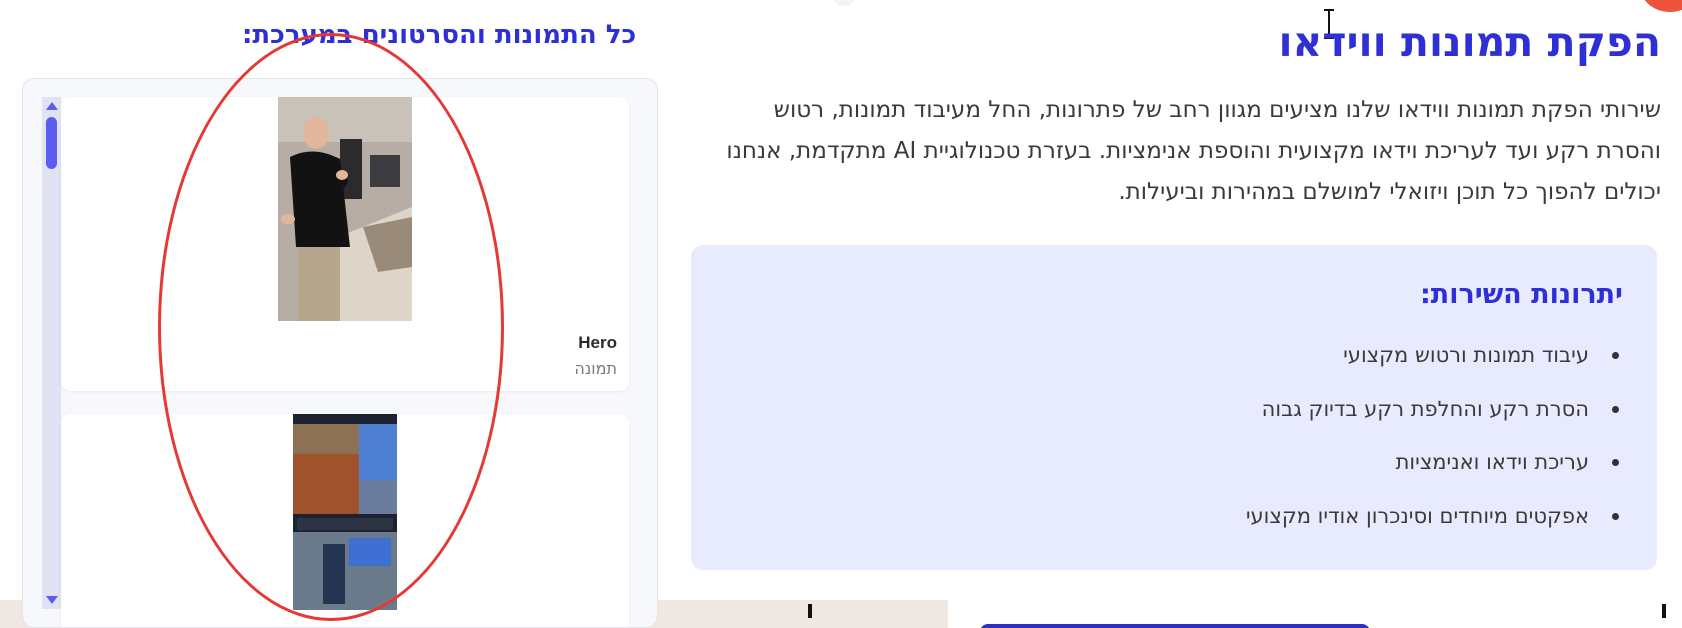 This screenshot has height=628, width=1682. What do you see at coordinates (844, 3) in the screenshot?
I see `decorative-dot` at bounding box center [844, 3].